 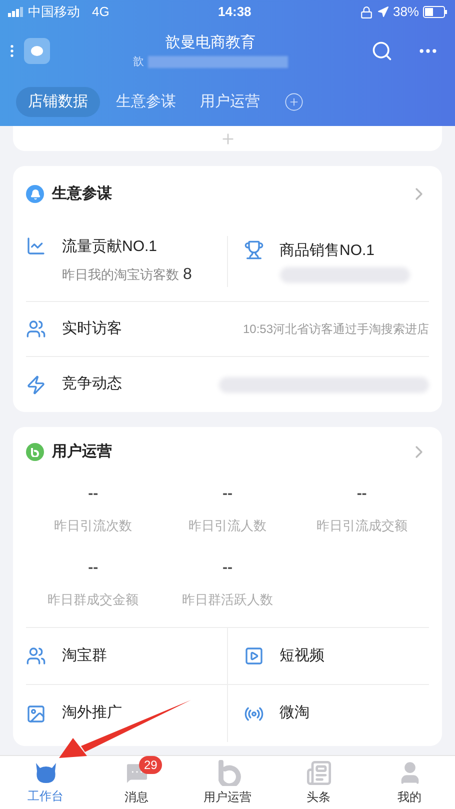 I want to click on shop-title: 歆曼电商教育, so click(x=211, y=42).